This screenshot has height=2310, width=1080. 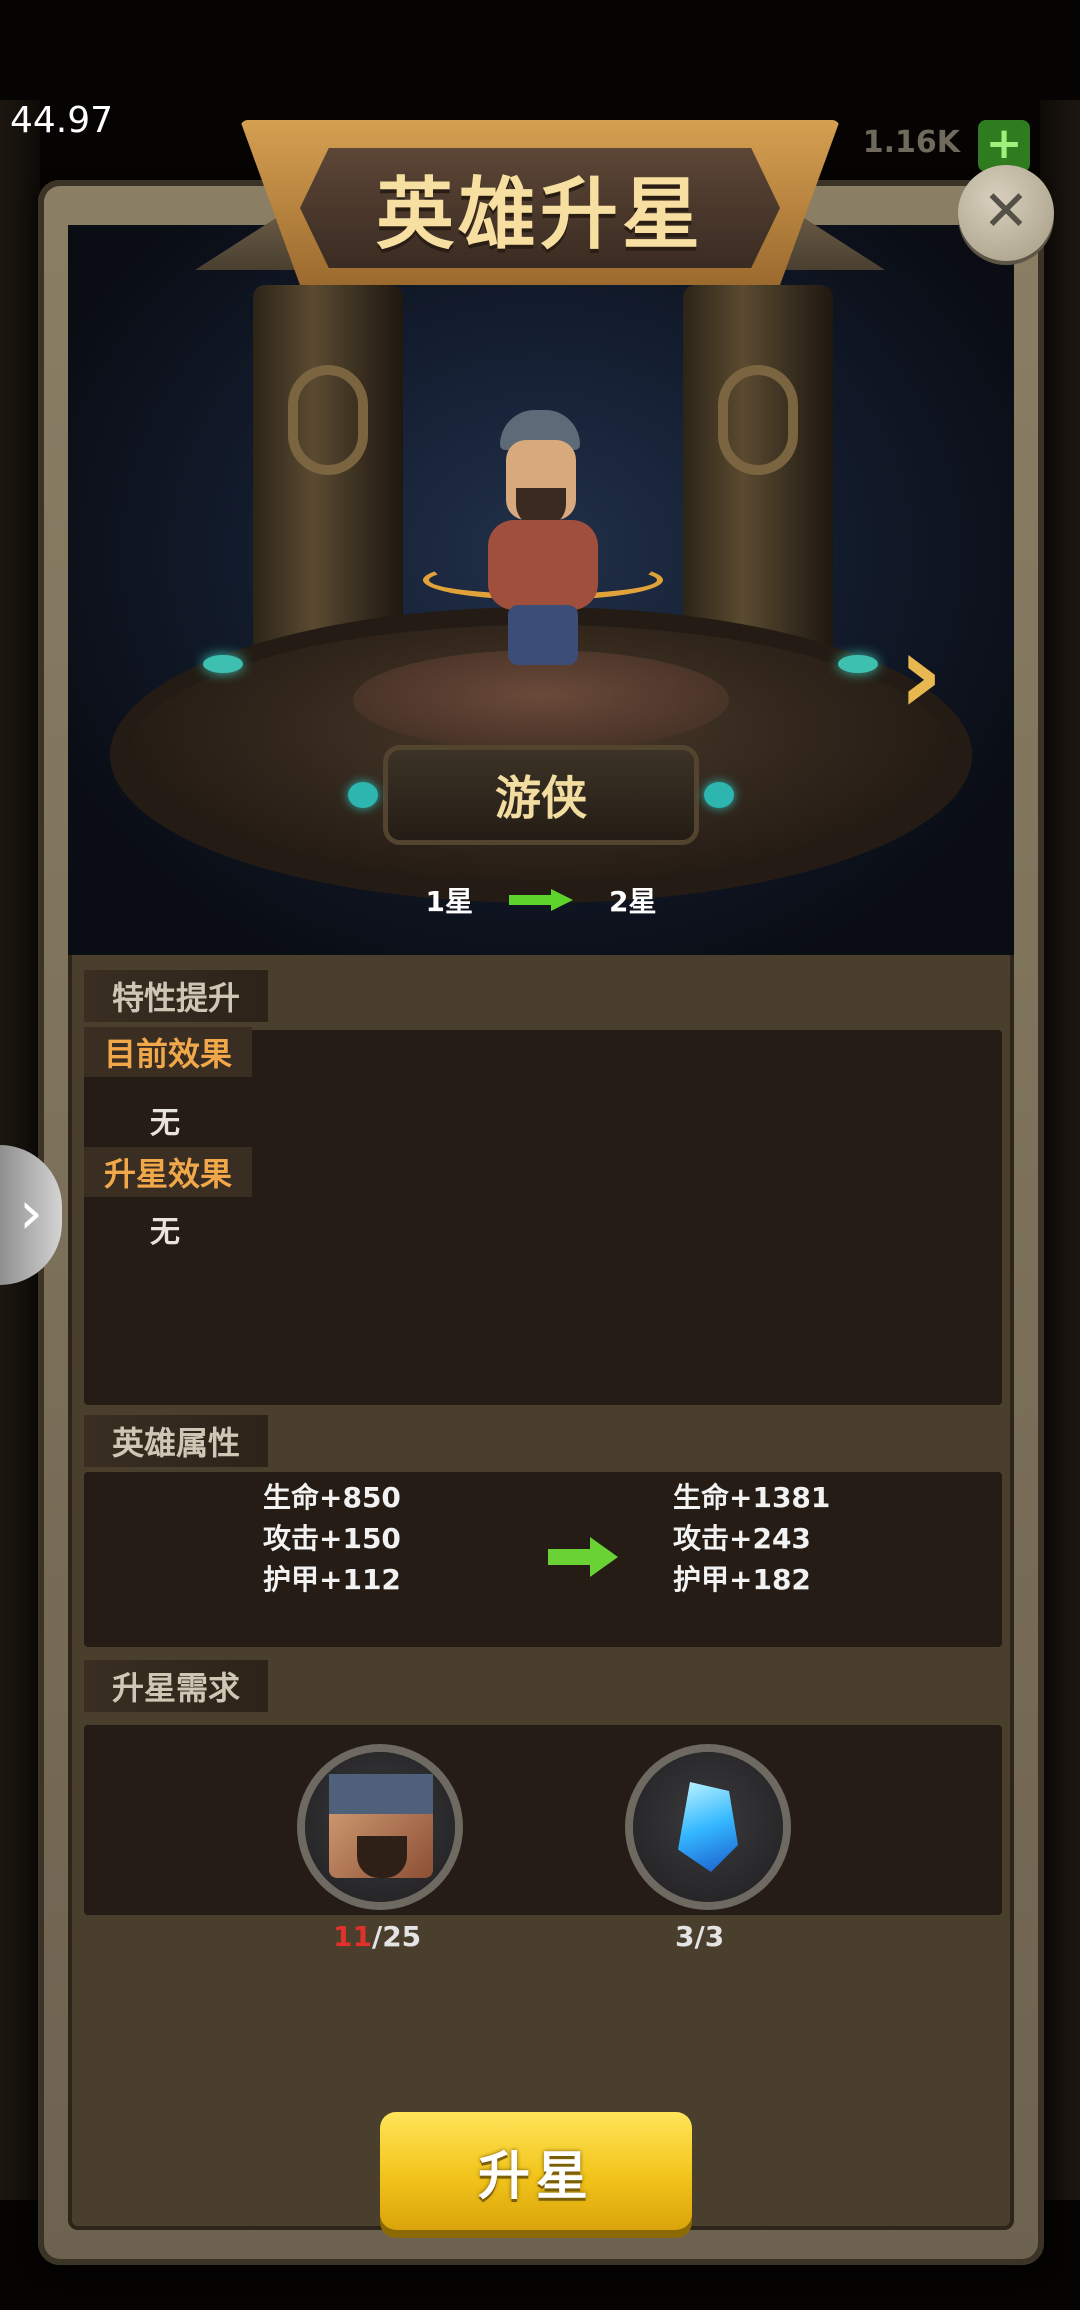 I want to click on next-attributes: 生命+1381 攻击+243 护甲+182, so click(x=751, y=1538).